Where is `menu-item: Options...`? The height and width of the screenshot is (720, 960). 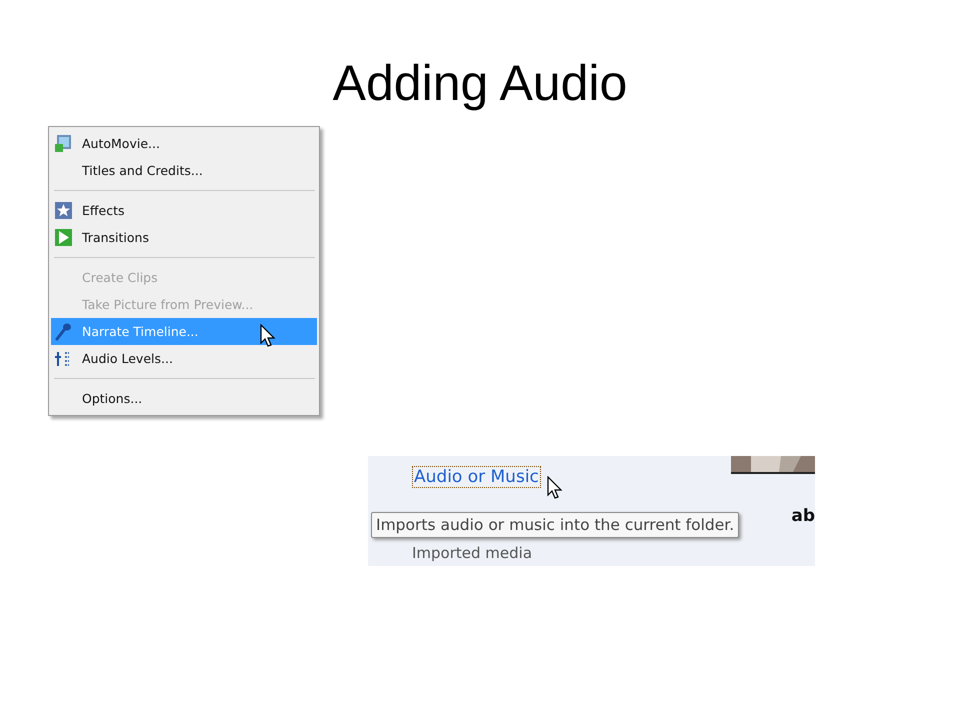
menu-item: Options... is located at coordinates (184, 398).